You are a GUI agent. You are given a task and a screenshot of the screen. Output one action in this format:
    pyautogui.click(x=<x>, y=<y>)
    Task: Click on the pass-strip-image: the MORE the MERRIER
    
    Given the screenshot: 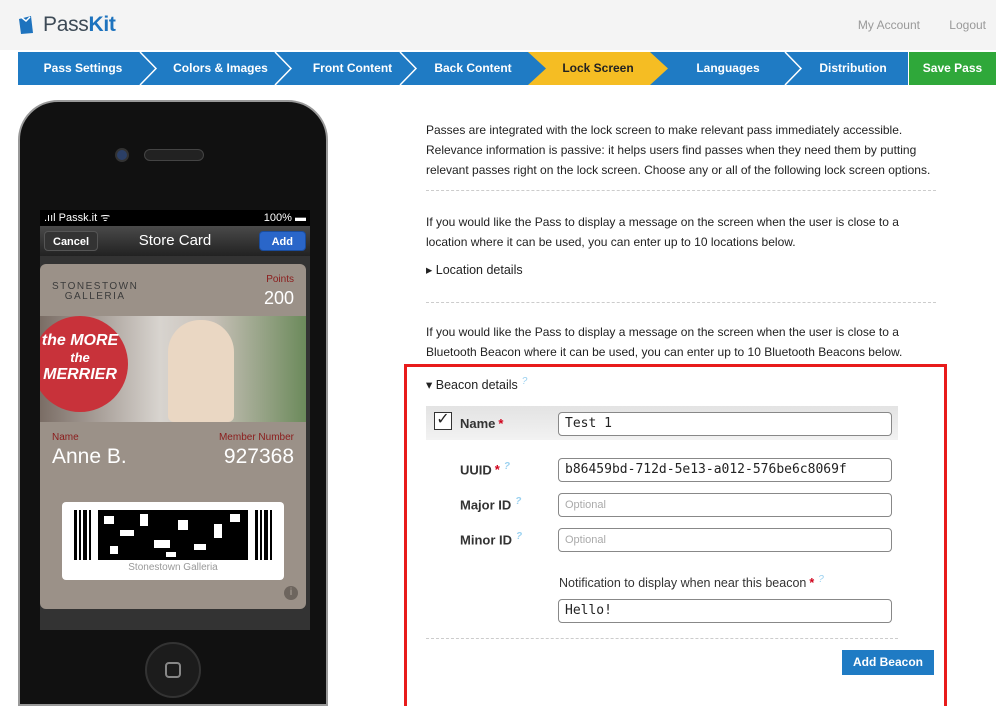 What is the action you would take?
    pyautogui.click(x=173, y=369)
    